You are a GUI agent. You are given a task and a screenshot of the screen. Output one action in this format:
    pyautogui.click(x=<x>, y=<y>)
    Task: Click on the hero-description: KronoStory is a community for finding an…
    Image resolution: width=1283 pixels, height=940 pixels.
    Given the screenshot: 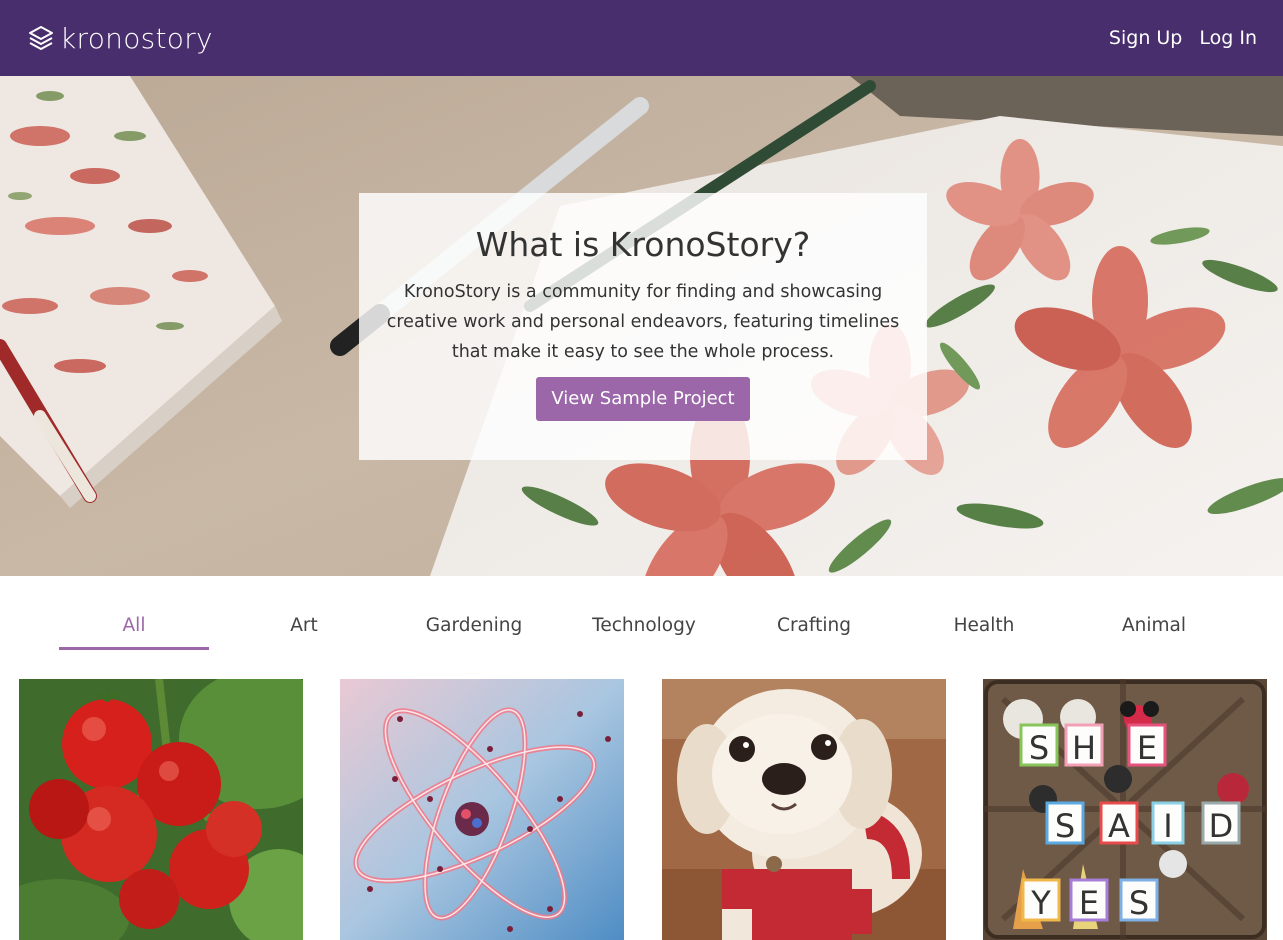 What is the action you would take?
    pyautogui.click(x=643, y=322)
    